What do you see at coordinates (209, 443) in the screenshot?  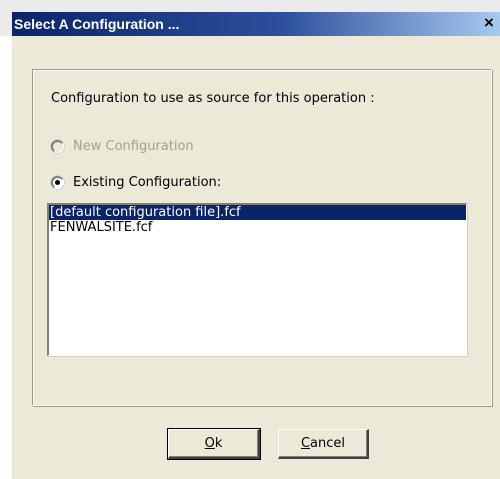 I see `ok-button-accelerator: O` at bounding box center [209, 443].